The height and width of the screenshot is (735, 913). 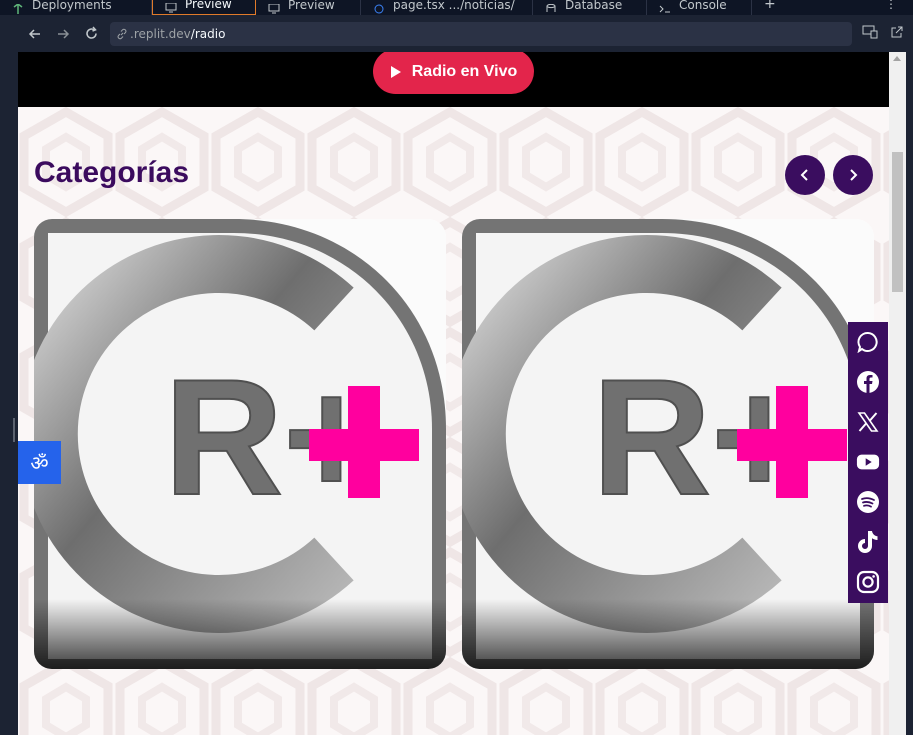 I want to click on url-host: .replit.dev, so click(x=160, y=33).